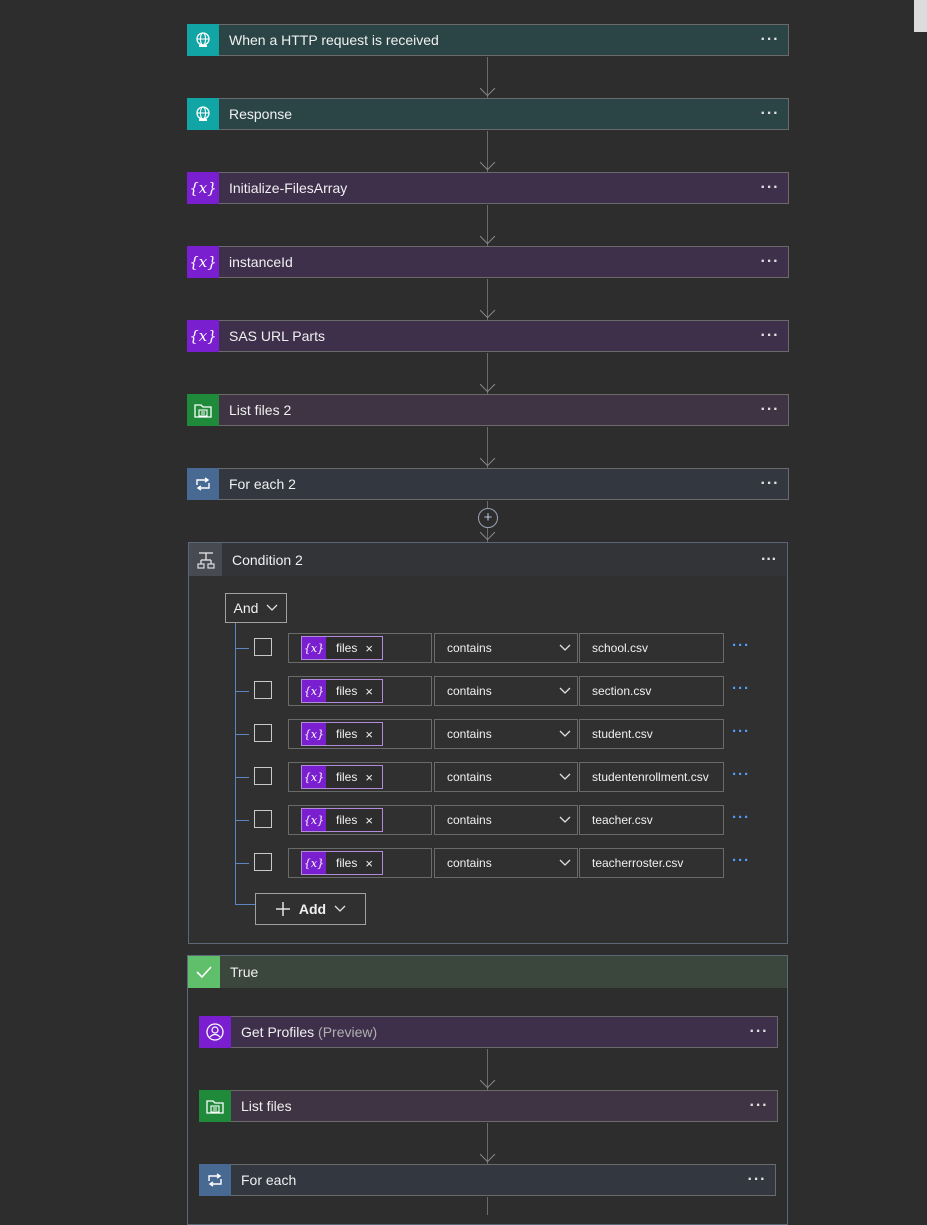 Image resolution: width=927 pixels, height=1225 pixels. Describe the element at coordinates (491, 1032) in the screenshot. I see `step-title: Get Profiles (Preview)` at that location.